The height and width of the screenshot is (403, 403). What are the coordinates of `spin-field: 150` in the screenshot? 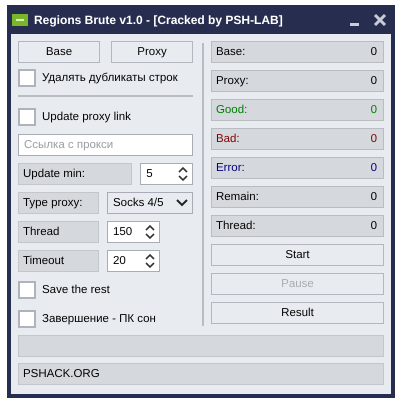 It's located at (133, 232).